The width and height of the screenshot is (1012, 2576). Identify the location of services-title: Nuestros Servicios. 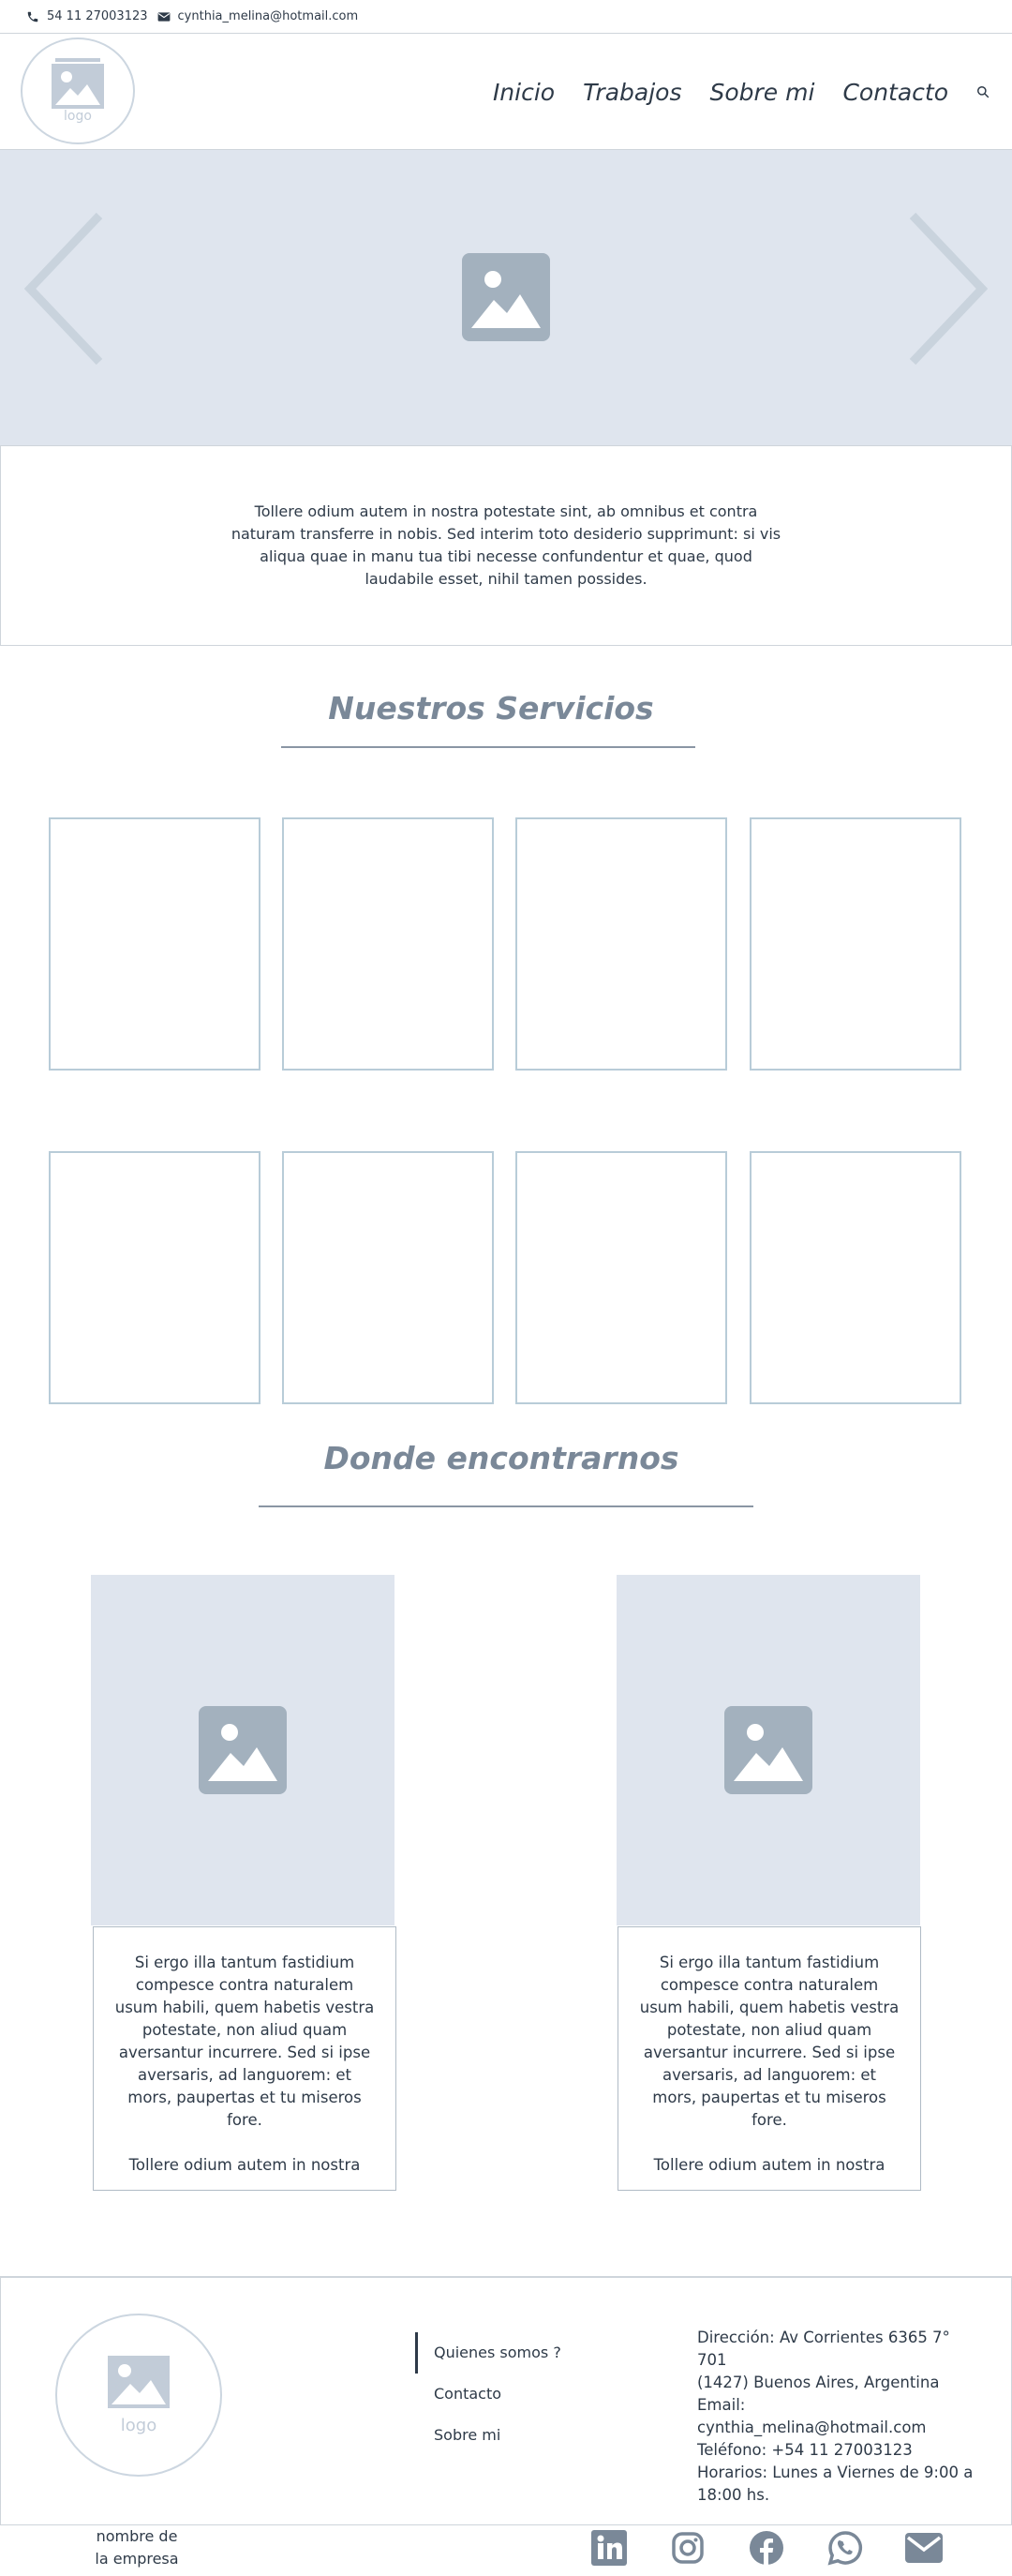
(491, 708).